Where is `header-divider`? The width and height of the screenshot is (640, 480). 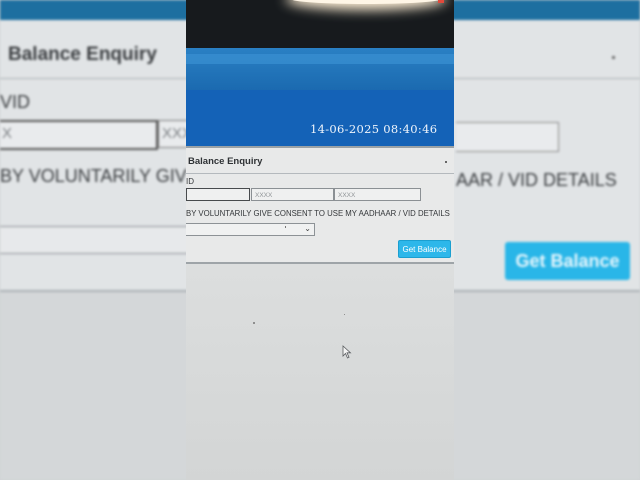 header-divider is located at coordinates (320, 147).